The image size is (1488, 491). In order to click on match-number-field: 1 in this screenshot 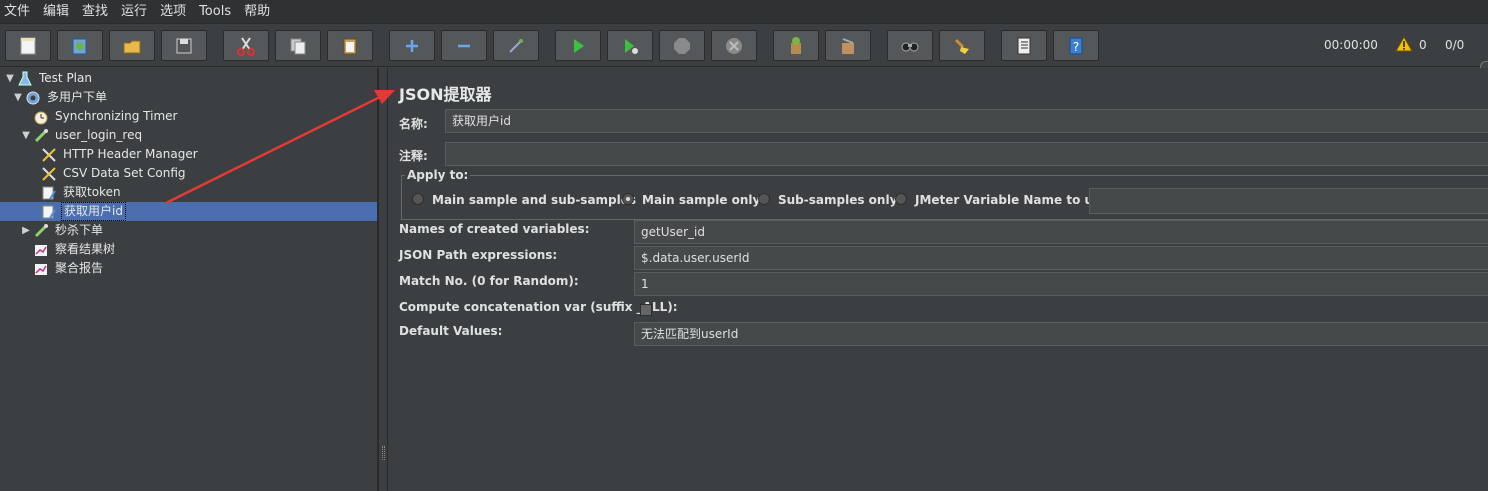, I will do `click(1061, 284)`.